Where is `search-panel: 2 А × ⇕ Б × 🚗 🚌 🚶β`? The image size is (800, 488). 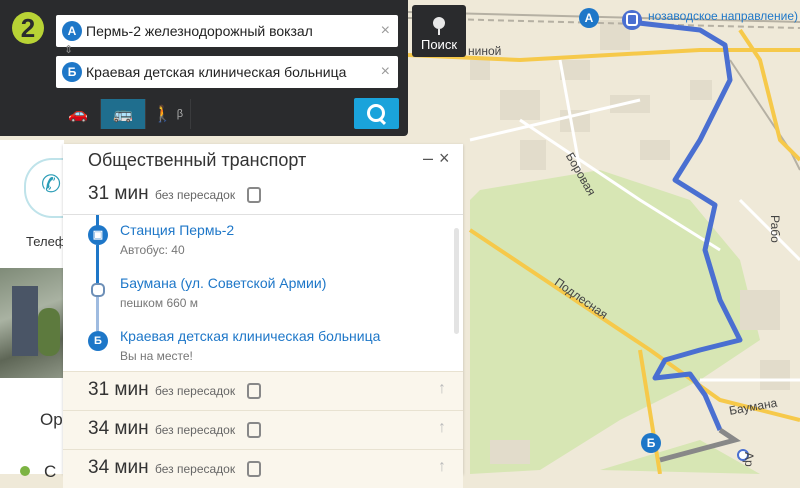 search-panel: 2 А × ⇕ Б × 🚗 🚌 🚶β is located at coordinates (204, 68).